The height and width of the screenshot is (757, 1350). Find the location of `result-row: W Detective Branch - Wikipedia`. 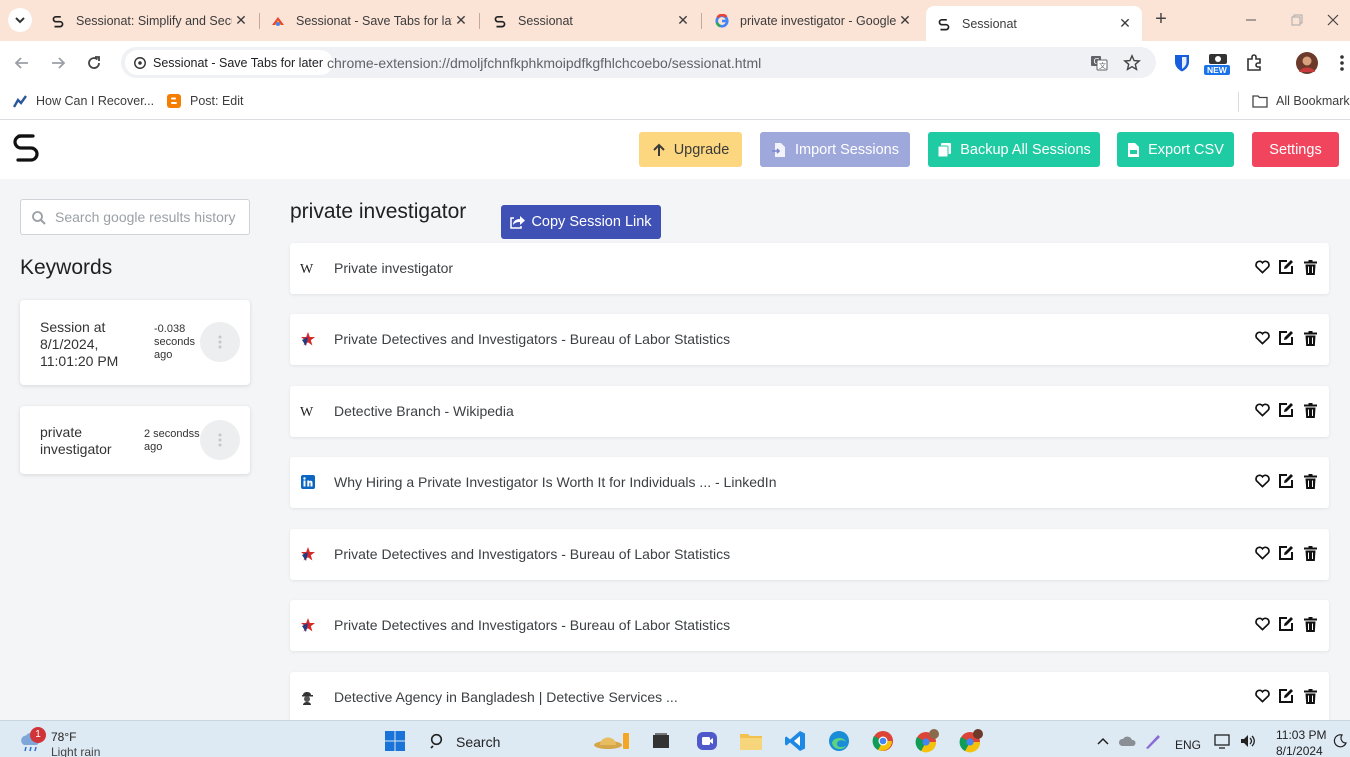

result-row: W Detective Branch - Wikipedia is located at coordinates (809, 411).